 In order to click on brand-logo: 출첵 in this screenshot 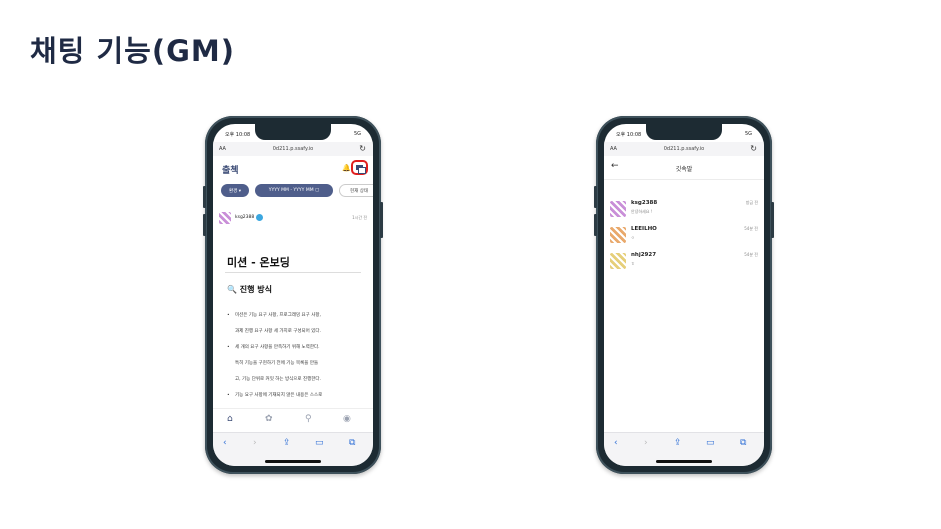, I will do `click(230, 169)`.